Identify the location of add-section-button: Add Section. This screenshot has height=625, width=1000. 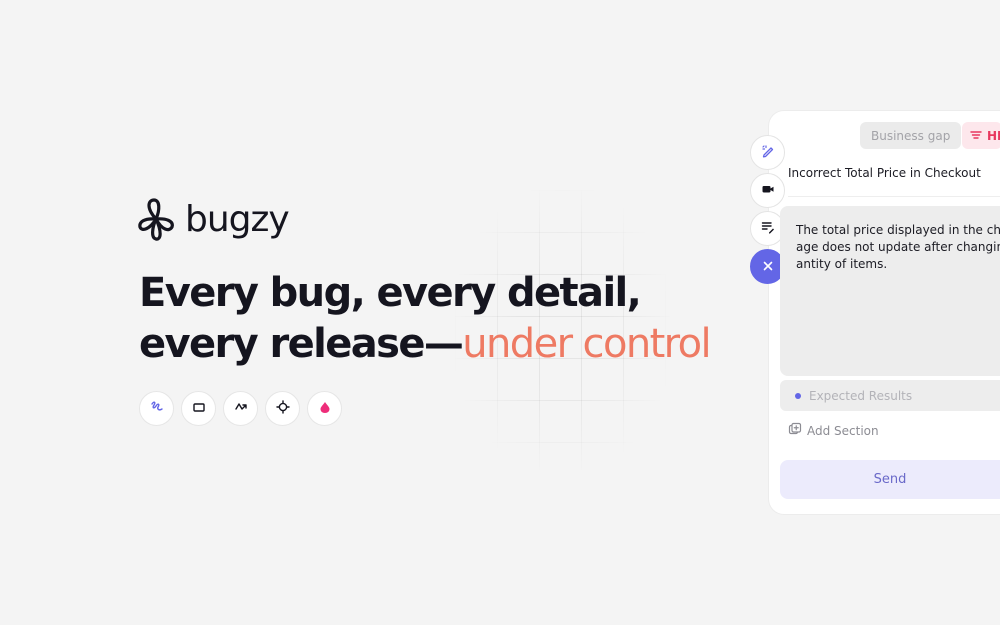
(833, 430).